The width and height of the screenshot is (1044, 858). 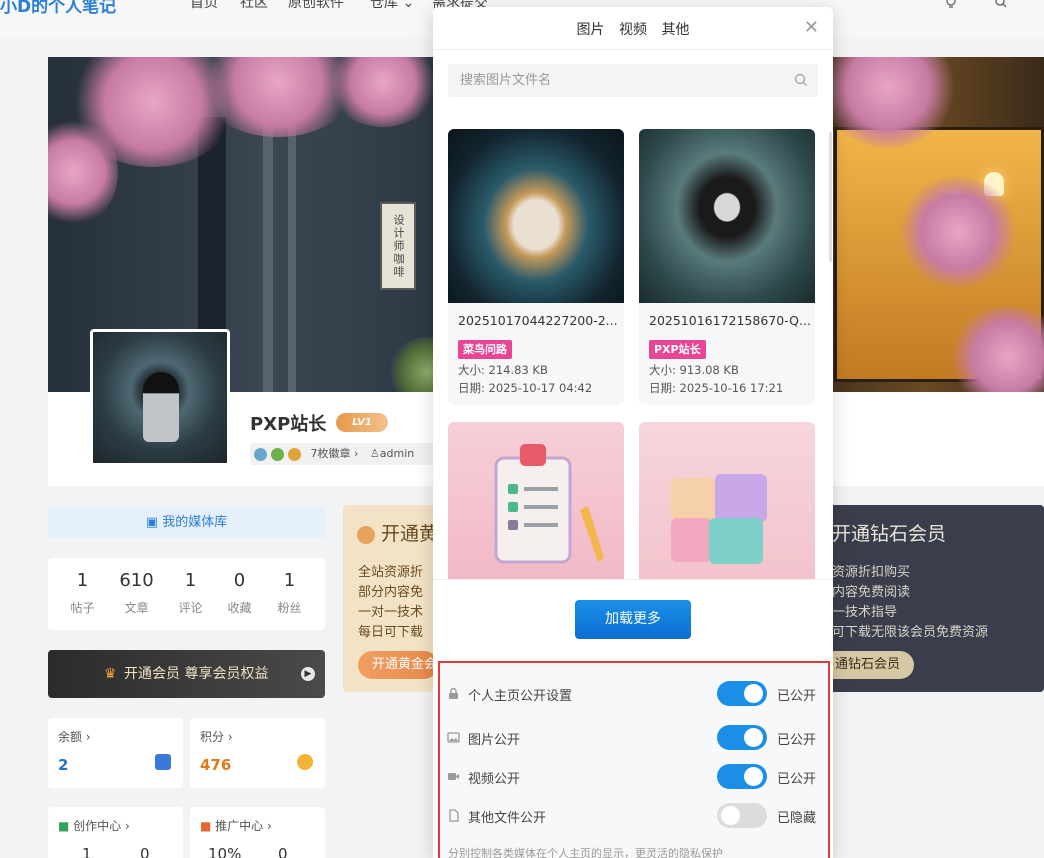 What do you see at coordinates (716, 388) in the screenshot?
I see `media-date: 日期: 2025-10-16 17:21` at bounding box center [716, 388].